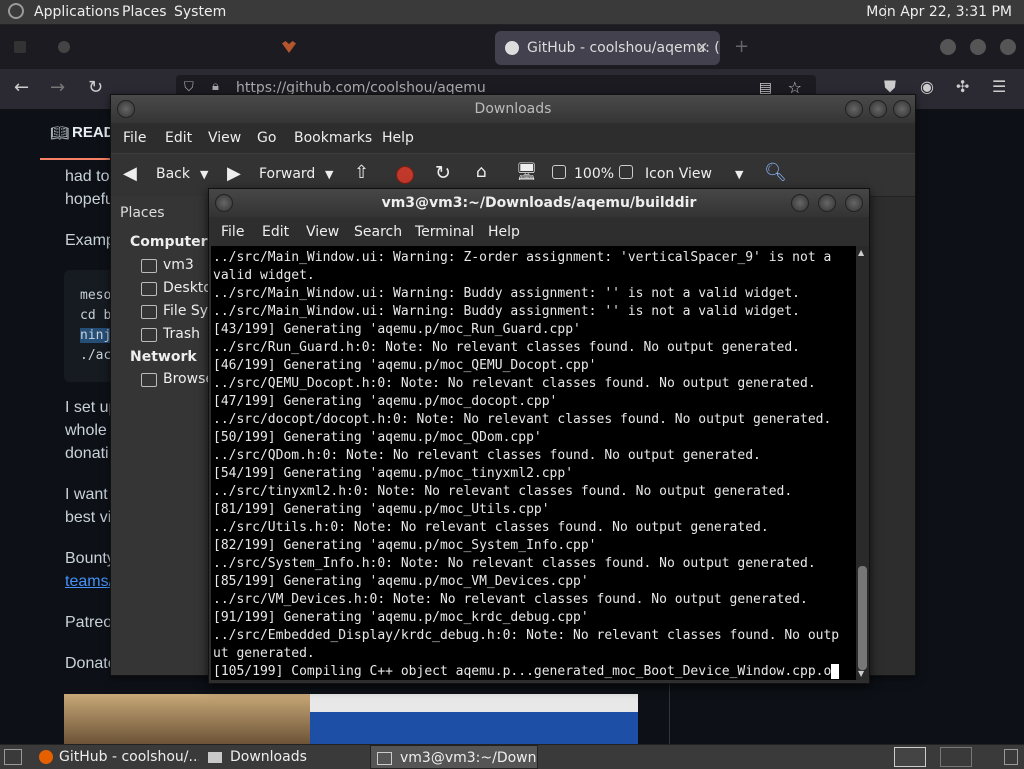 Image resolution: width=1024 pixels, height=769 pixels. I want to click on paragraph-text: hopefu, so click(89, 199).